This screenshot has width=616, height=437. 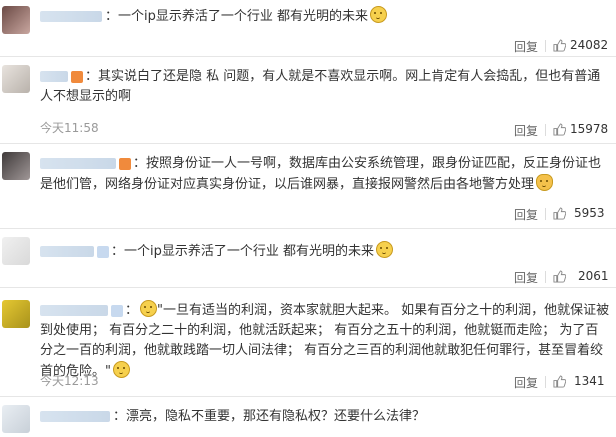 What do you see at coordinates (308, 28) in the screenshot?
I see `comment-item: ：一个ip显示养活了一个行业 都有光明的未来 回复 24082` at bounding box center [308, 28].